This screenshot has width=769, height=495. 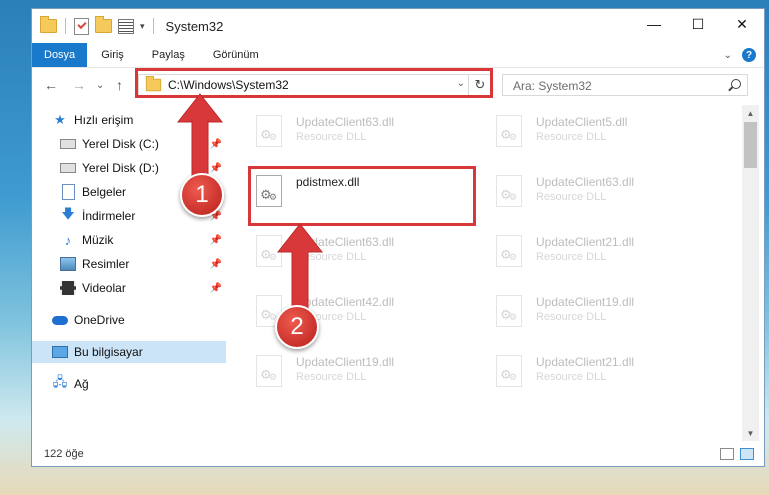 What do you see at coordinates (104, 120) in the screenshot?
I see `sidebar-item-label: Hızlı erişim` at bounding box center [104, 120].